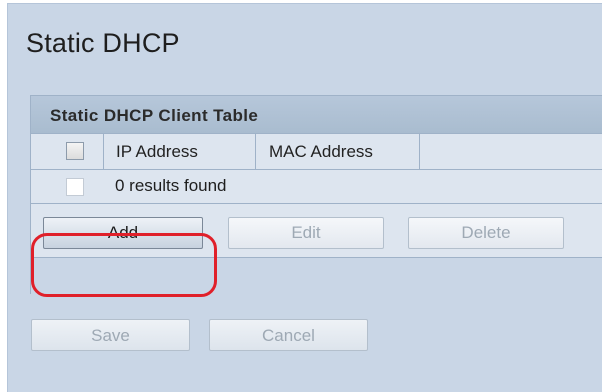 This screenshot has height=392, width=602. I want to click on add-button-highlight, so click(124, 265).